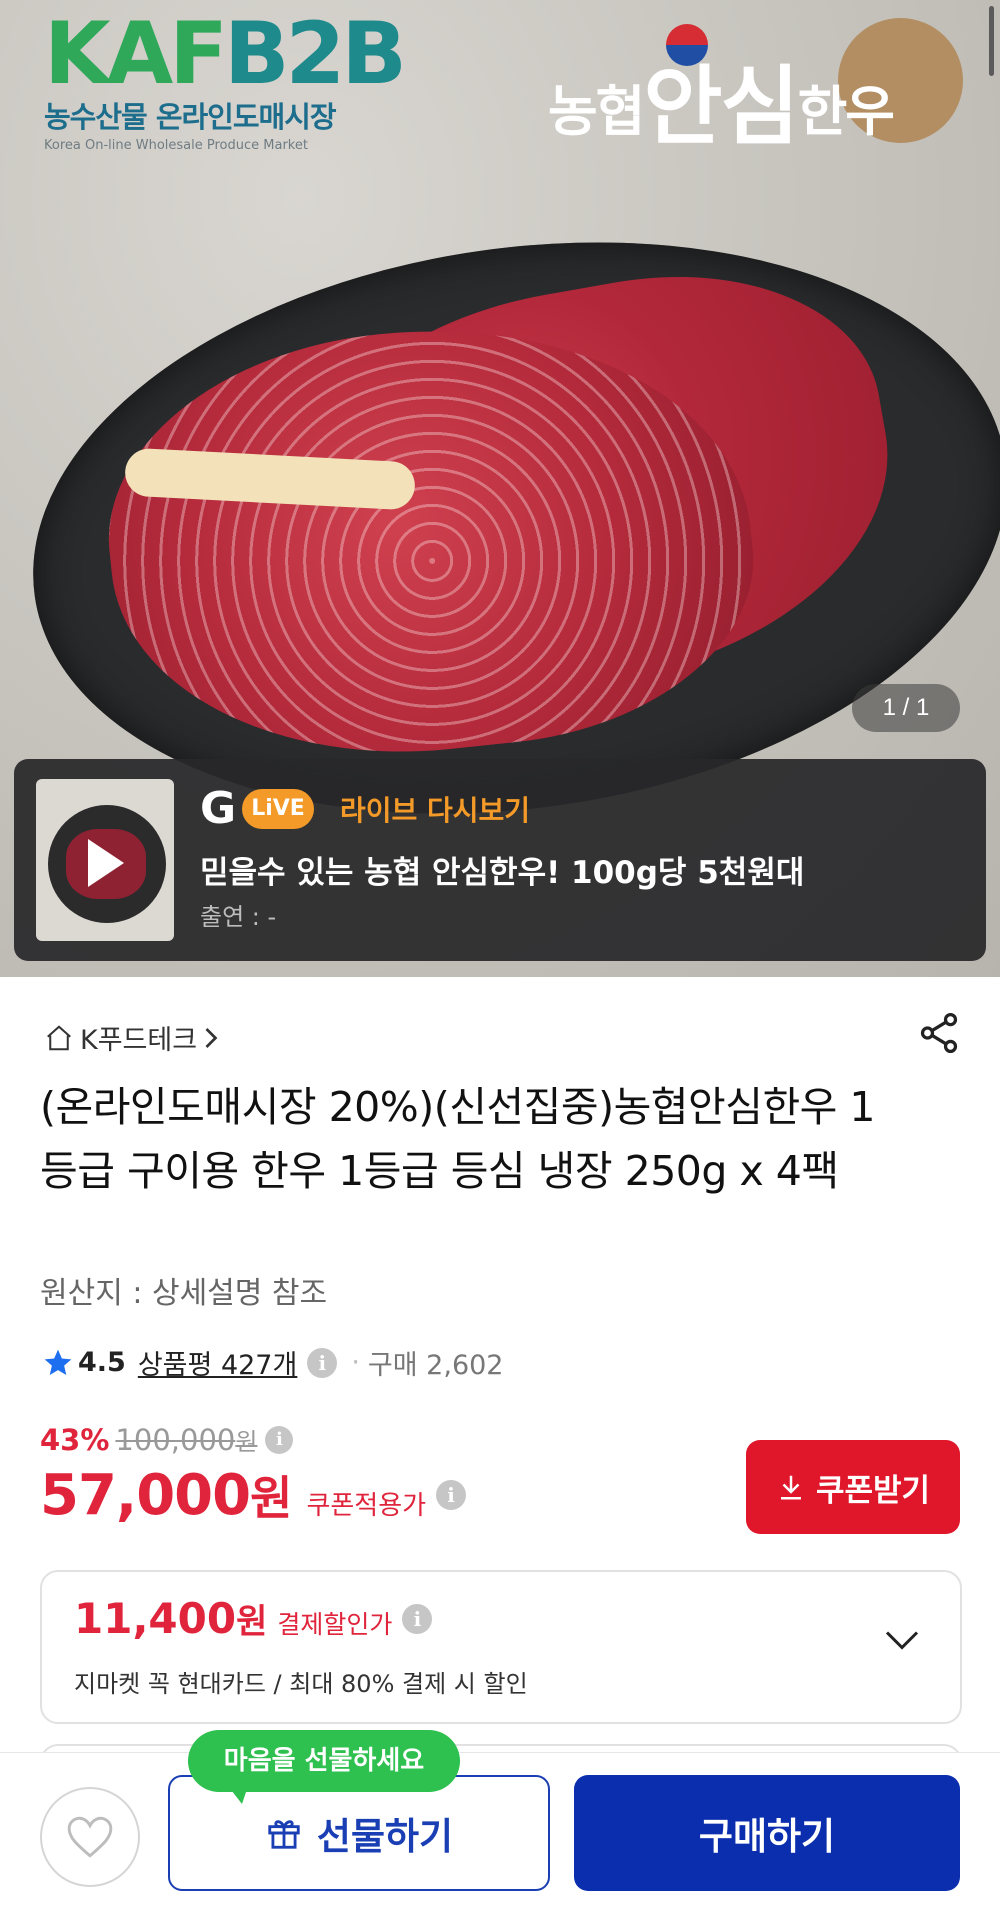 The image size is (1000, 1916). I want to click on download-icon, so click(790, 1487).